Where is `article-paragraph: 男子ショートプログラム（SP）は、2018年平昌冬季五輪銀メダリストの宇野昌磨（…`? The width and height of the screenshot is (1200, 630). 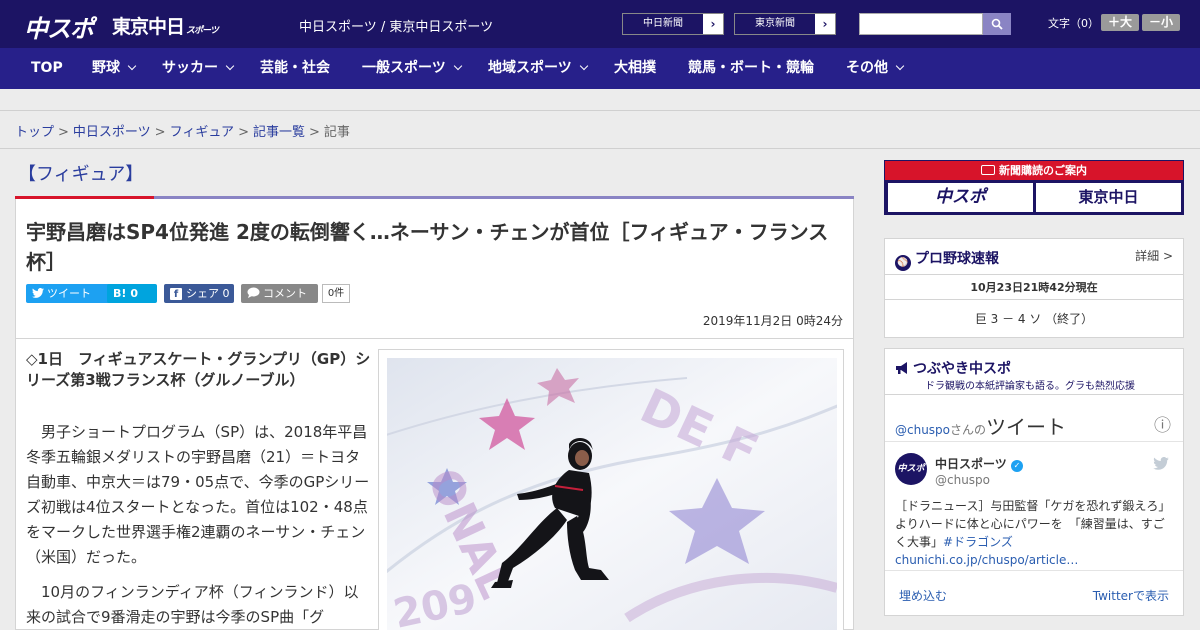
article-paragraph: 男子ショートプログラム（SP）は、2018年平昌冬季五輪銀メダリストの宇野昌磨（… is located at coordinates (198, 494).